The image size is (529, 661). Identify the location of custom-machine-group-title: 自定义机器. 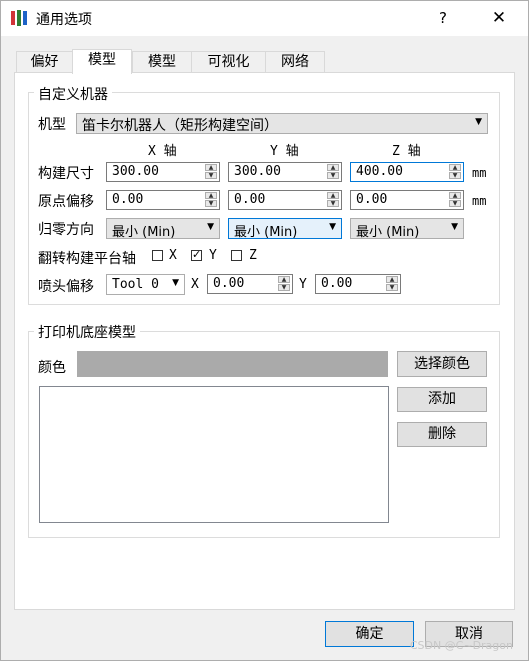
(73, 94).